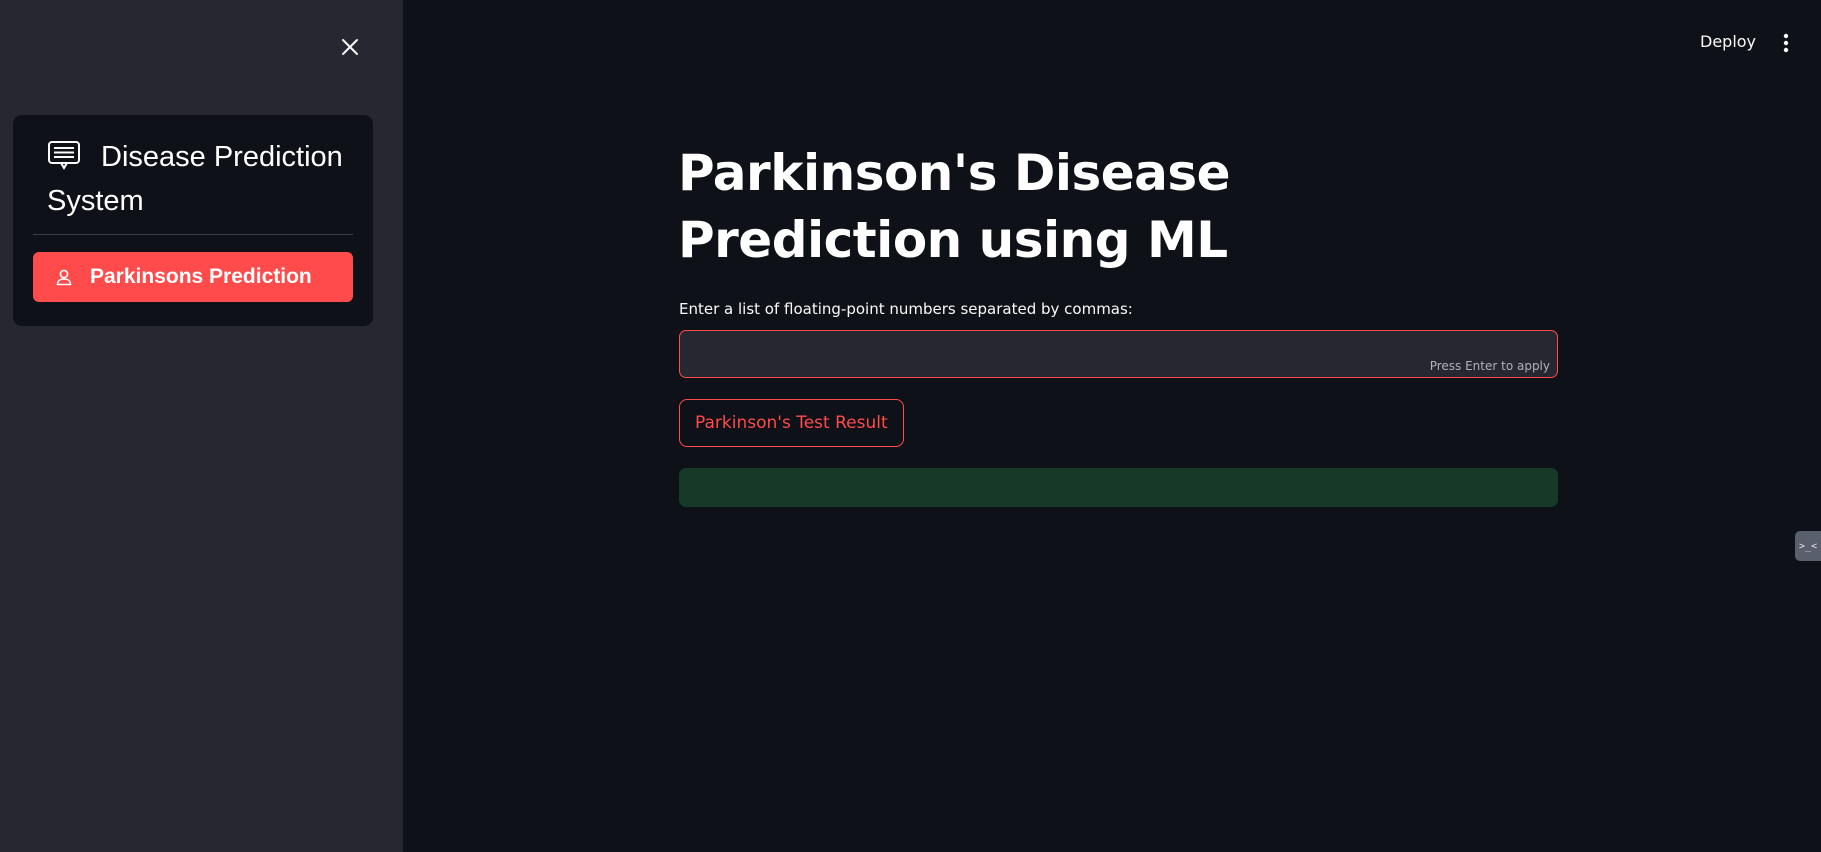 Image resolution: width=1821 pixels, height=852 pixels. I want to click on code-icon: >_<, so click(1808, 546).